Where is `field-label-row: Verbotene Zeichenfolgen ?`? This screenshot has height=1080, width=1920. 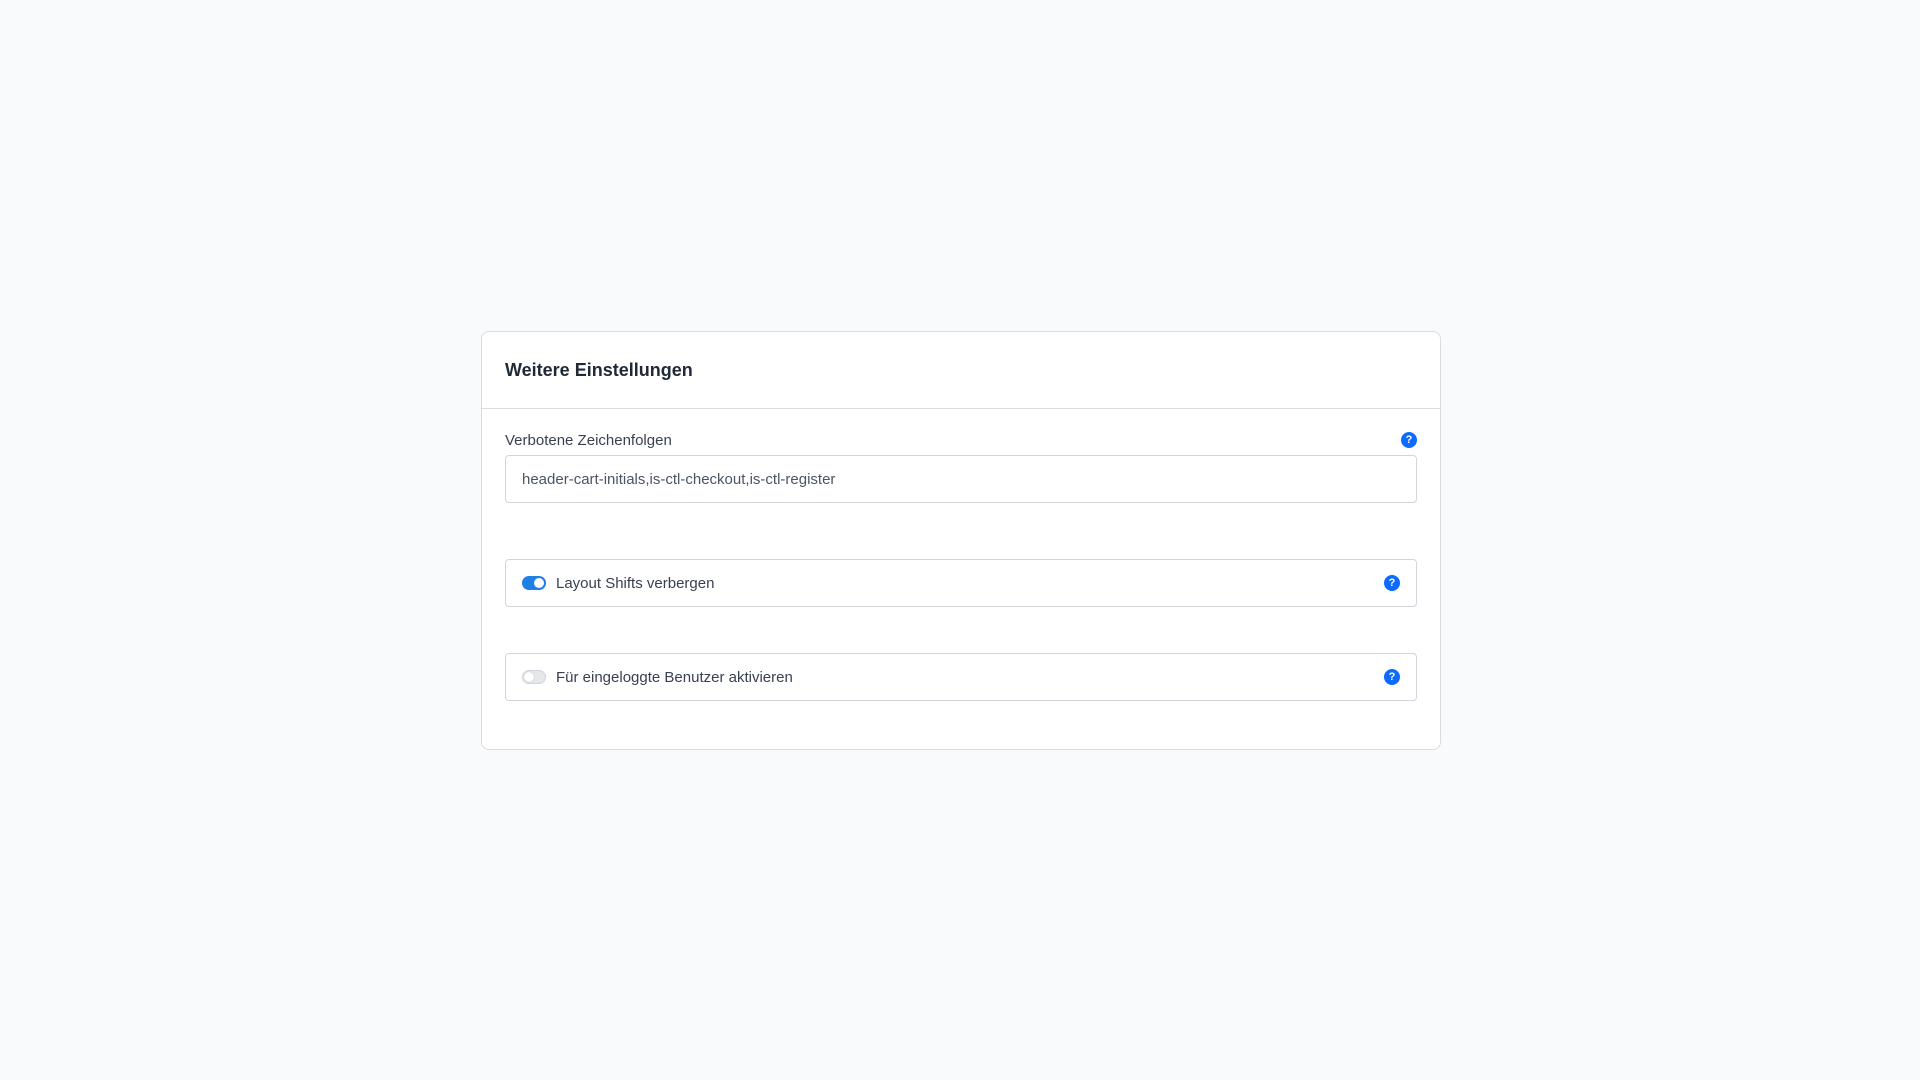 field-label-row: Verbotene Zeichenfolgen ? is located at coordinates (961, 440).